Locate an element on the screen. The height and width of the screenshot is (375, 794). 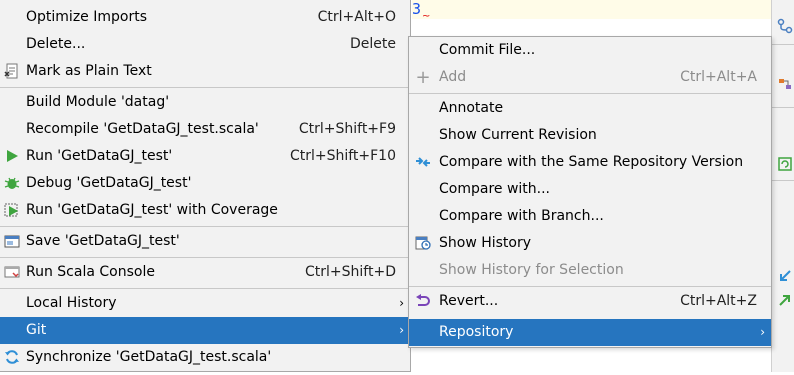
menu-item-label: Optimize Imports is located at coordinates (86, 17).